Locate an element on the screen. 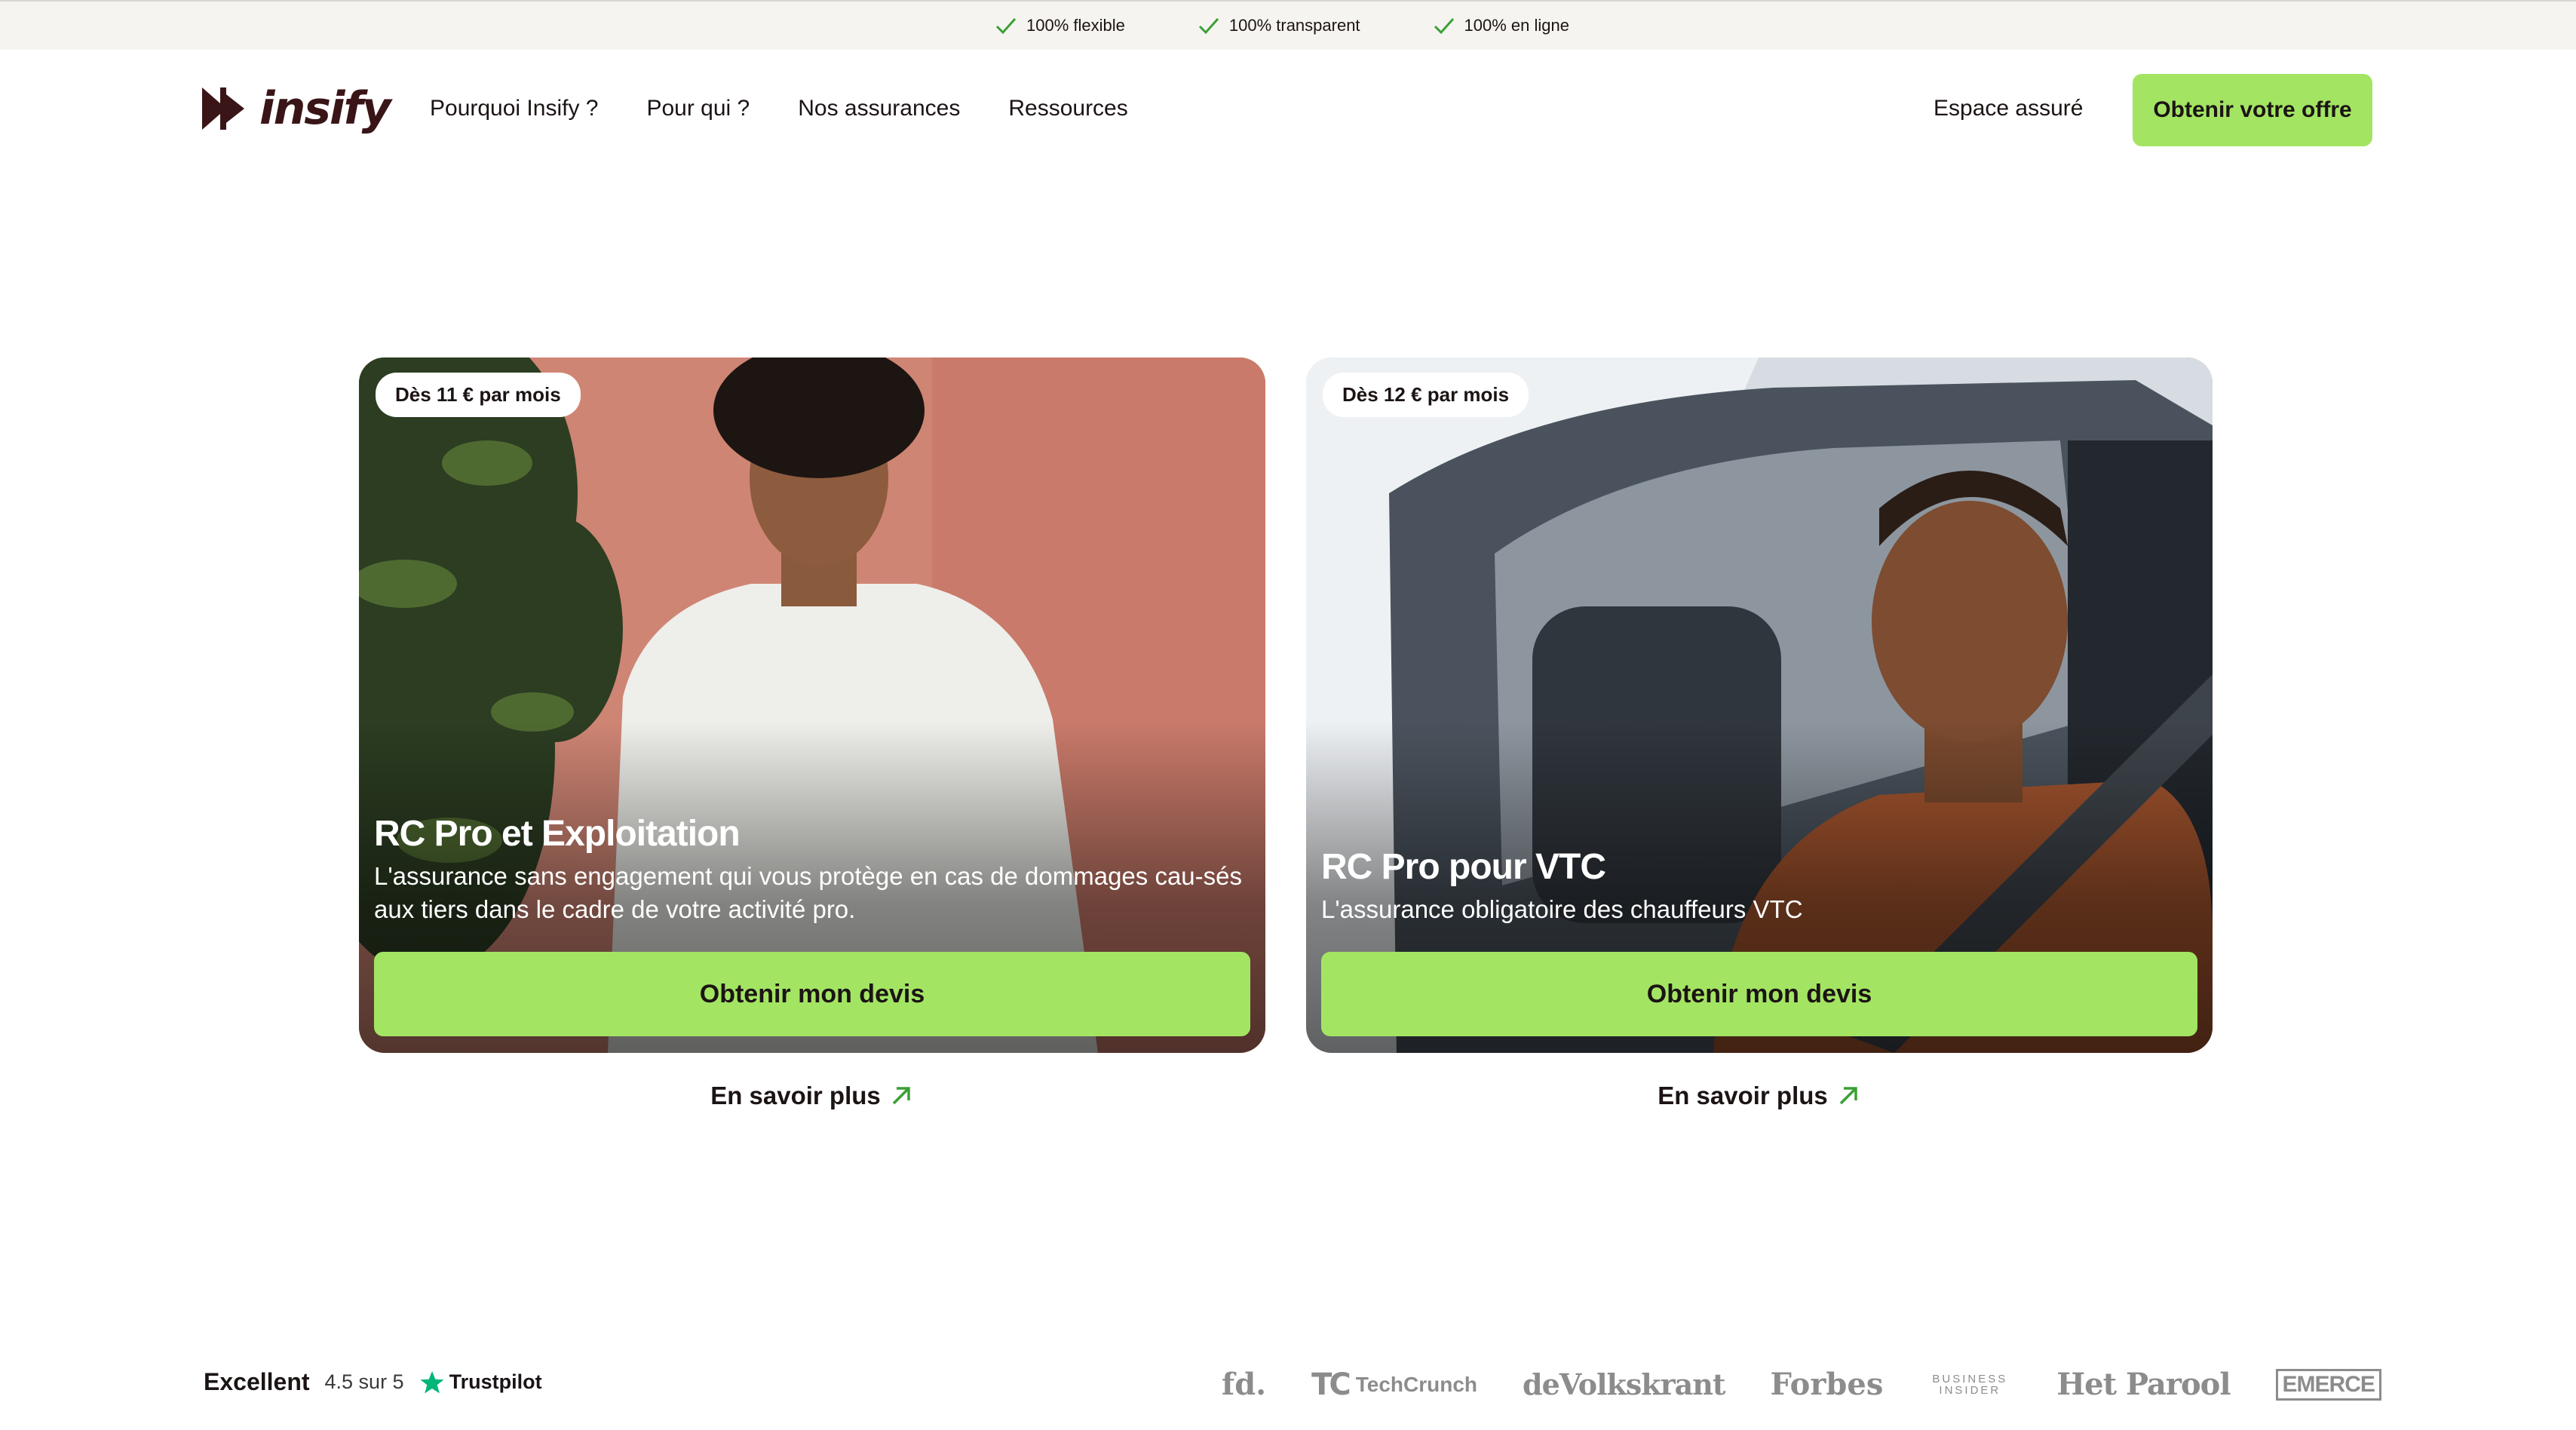  price-badge: Dès 12 € par mois is located at coordinates (1426, 395).